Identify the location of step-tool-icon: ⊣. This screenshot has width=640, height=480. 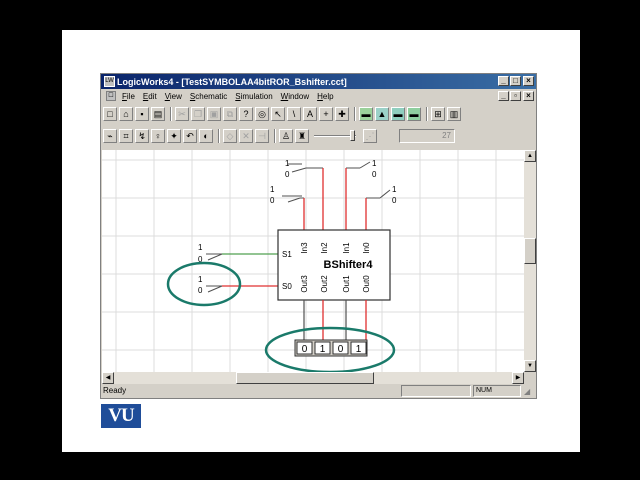
(262, 136).